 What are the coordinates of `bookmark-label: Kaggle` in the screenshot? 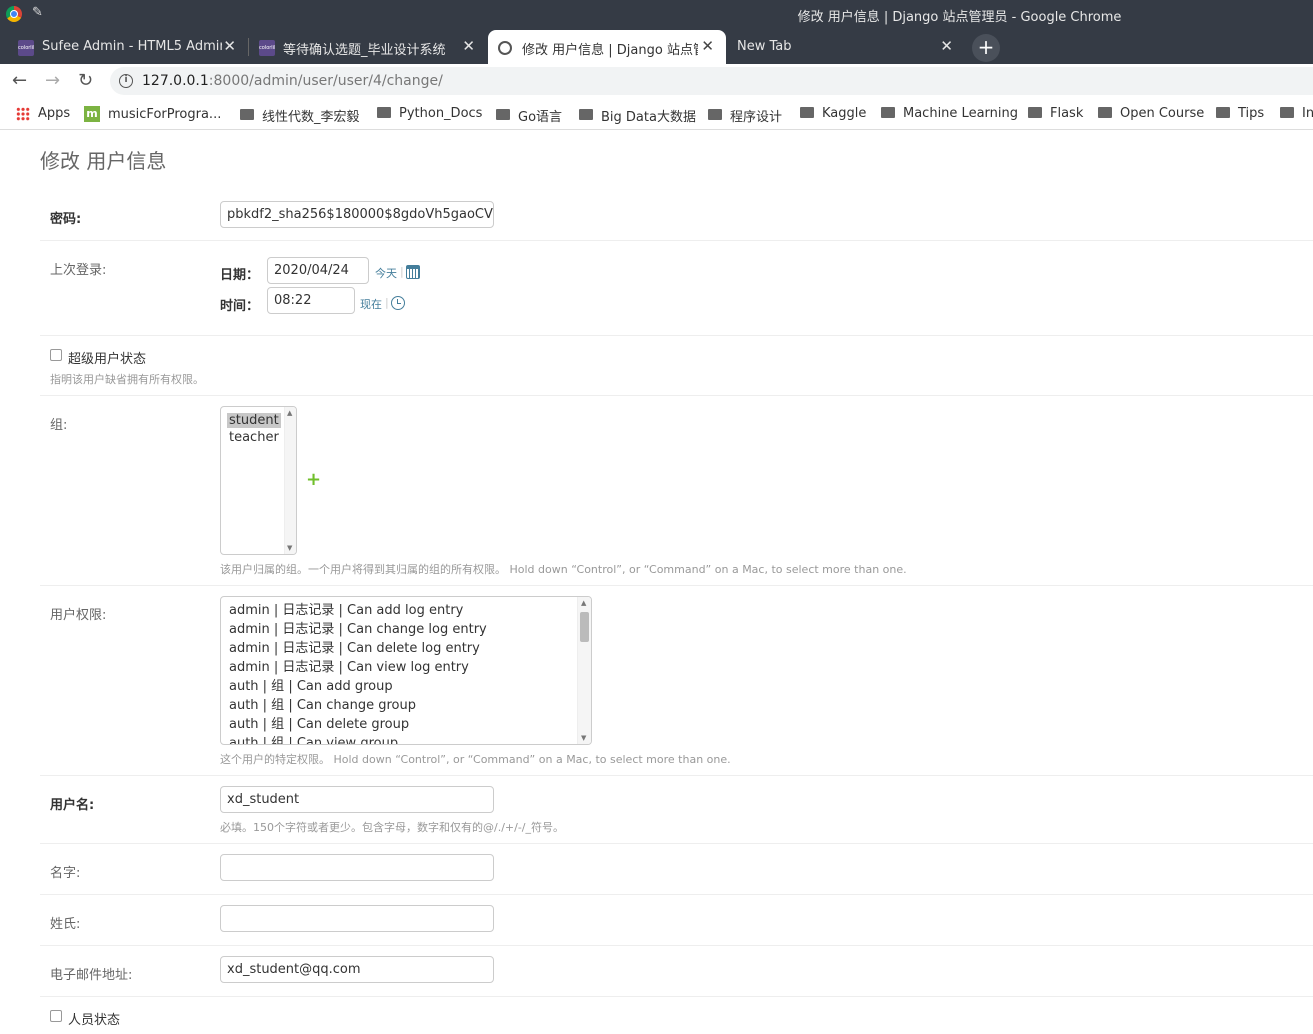 It's located at (844, 113).